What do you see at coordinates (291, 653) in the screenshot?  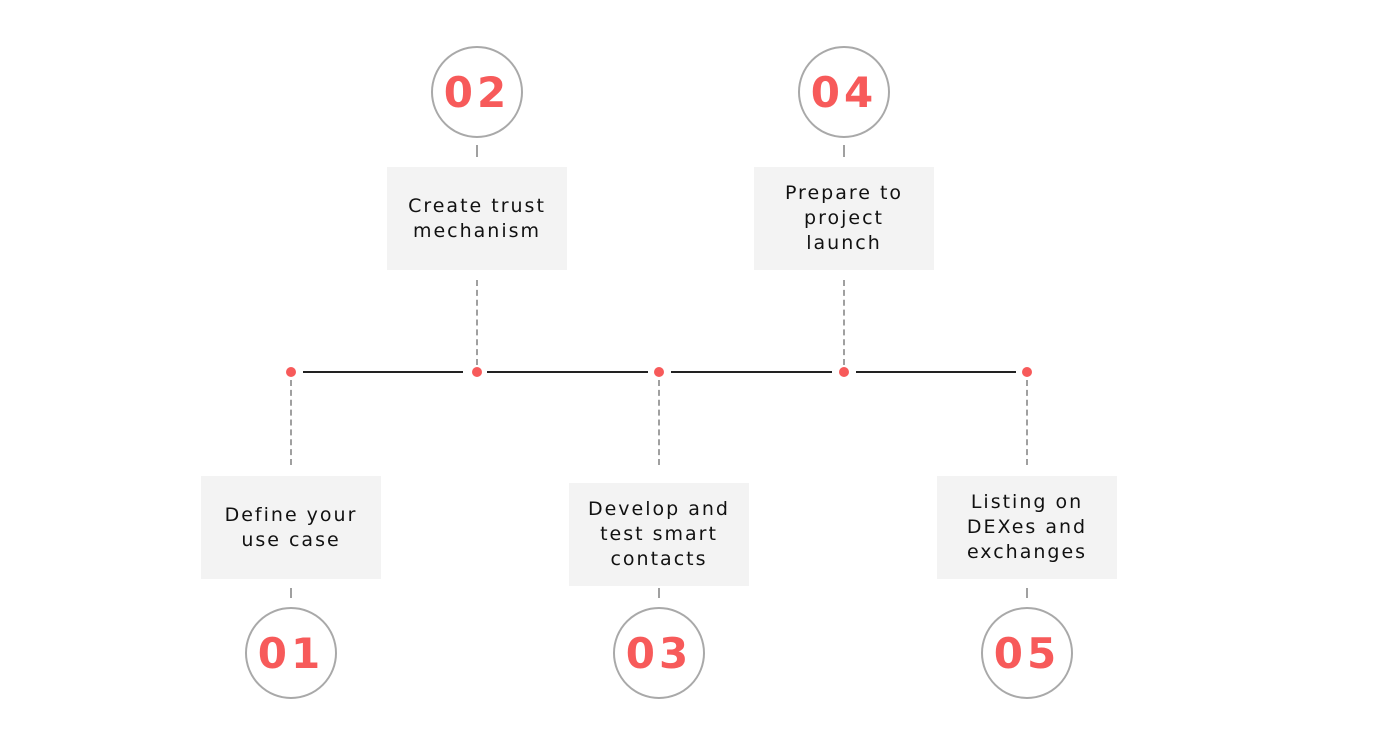 I see `step-number-circle: 01` at bounding box center [291, 653].